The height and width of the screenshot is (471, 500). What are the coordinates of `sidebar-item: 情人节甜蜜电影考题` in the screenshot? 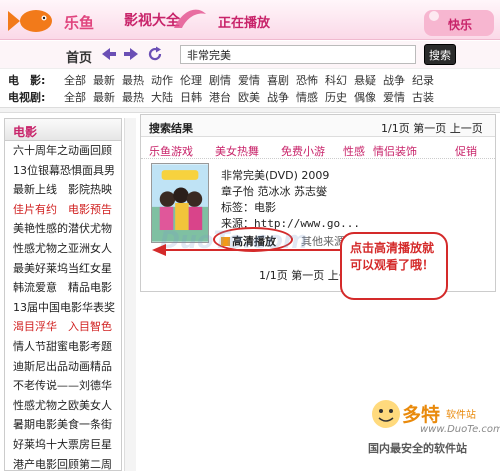 It's located at (63, 347).